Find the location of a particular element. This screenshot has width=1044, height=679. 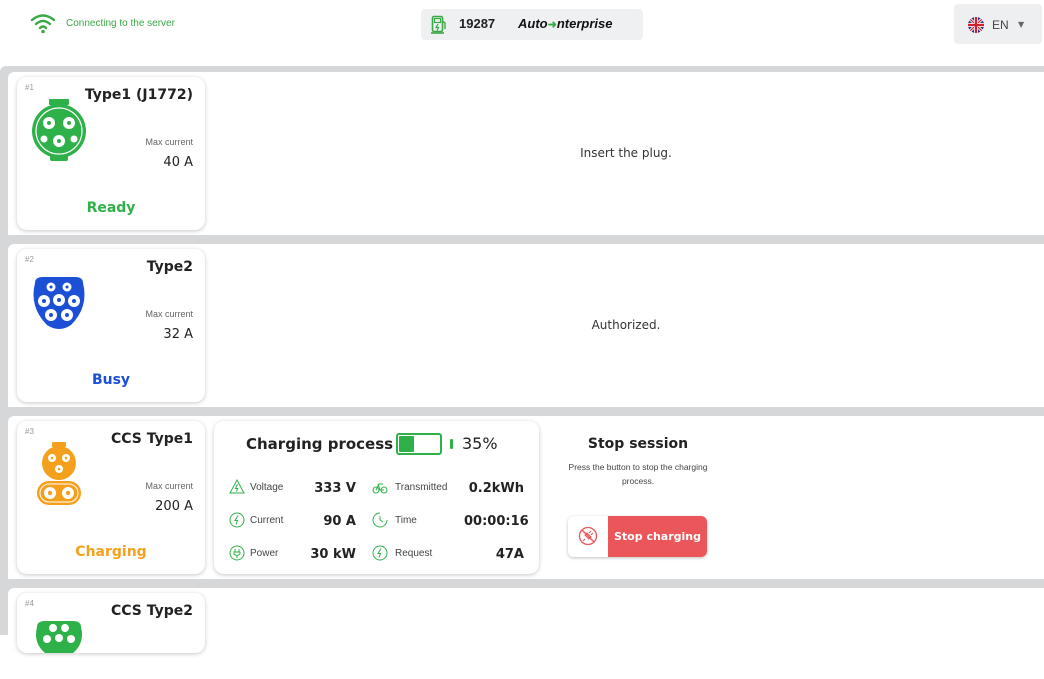

connector-type: CCS Type2 is located at coordinates (151, 611).